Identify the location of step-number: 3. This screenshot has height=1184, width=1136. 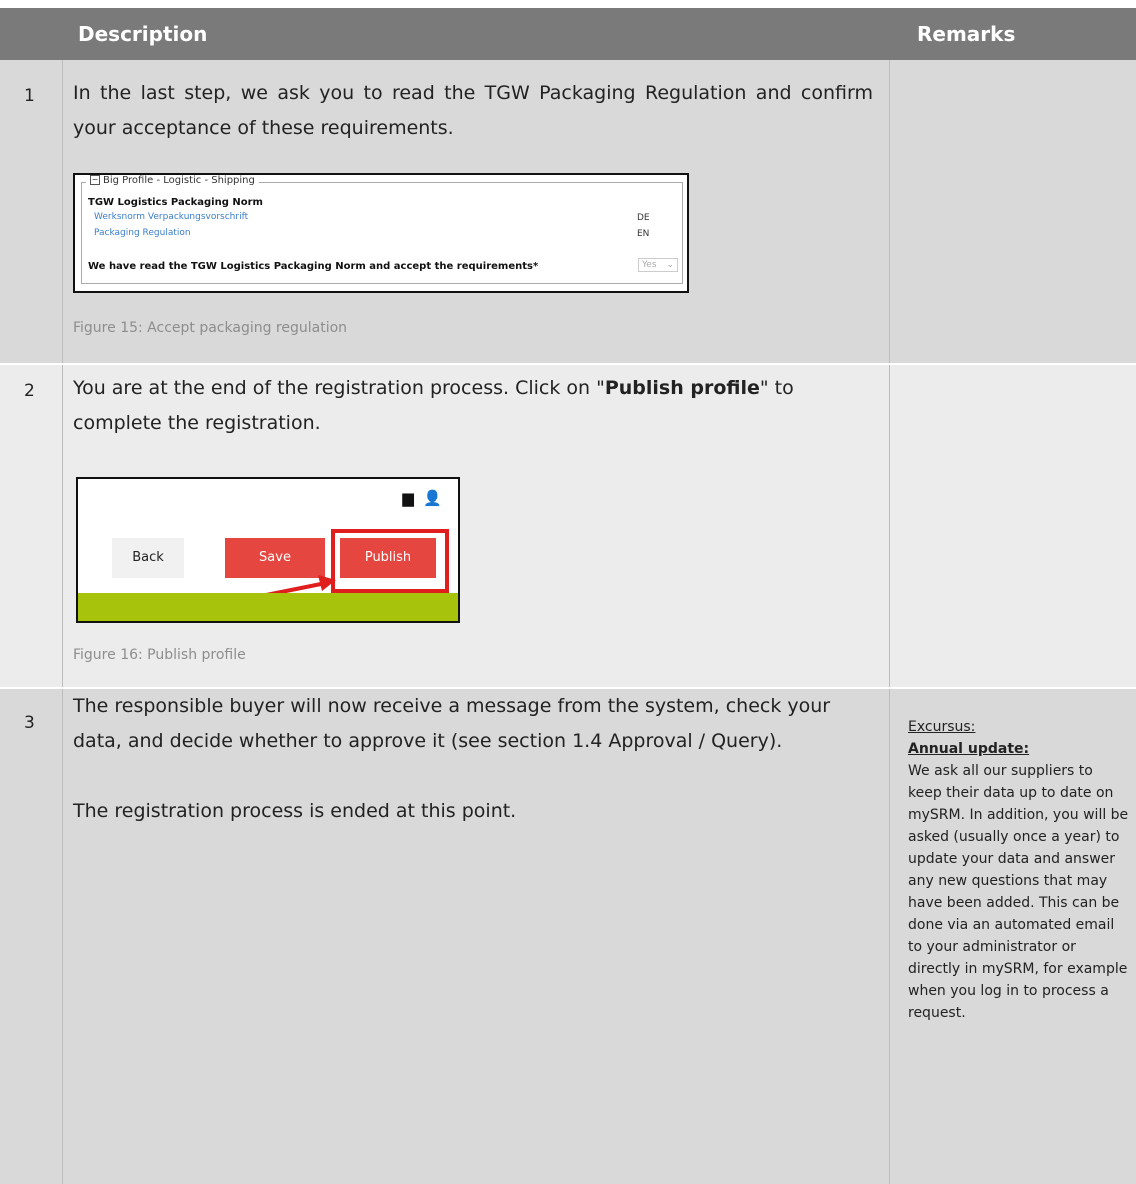
(29, 723).